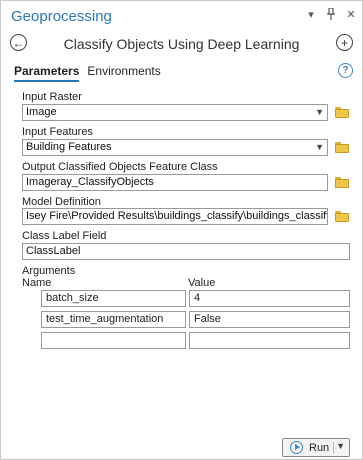 This screenshot has height=460, width=363. What do you see at coordinates (113, 340) in the screenshot?
I see `argument-name-cell` at bounding box center [113, 340].